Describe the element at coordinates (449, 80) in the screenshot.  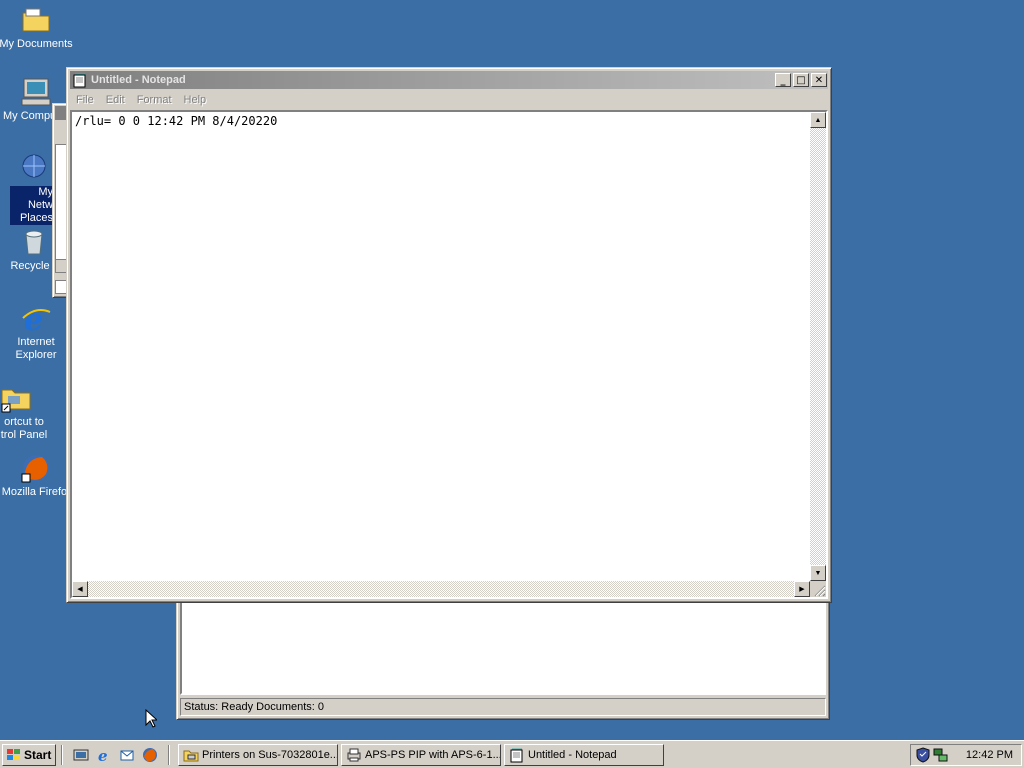
I see `notepad-titlebar: Untitled - Notepad _ □ ✕` at that location.